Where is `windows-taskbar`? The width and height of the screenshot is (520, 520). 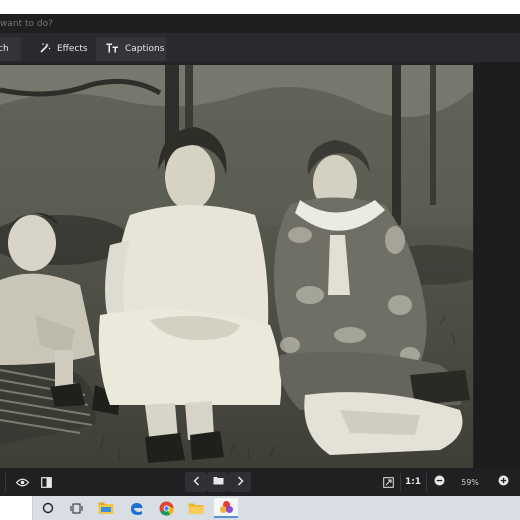
windows-taskbar is located at coordinates (260, 508).